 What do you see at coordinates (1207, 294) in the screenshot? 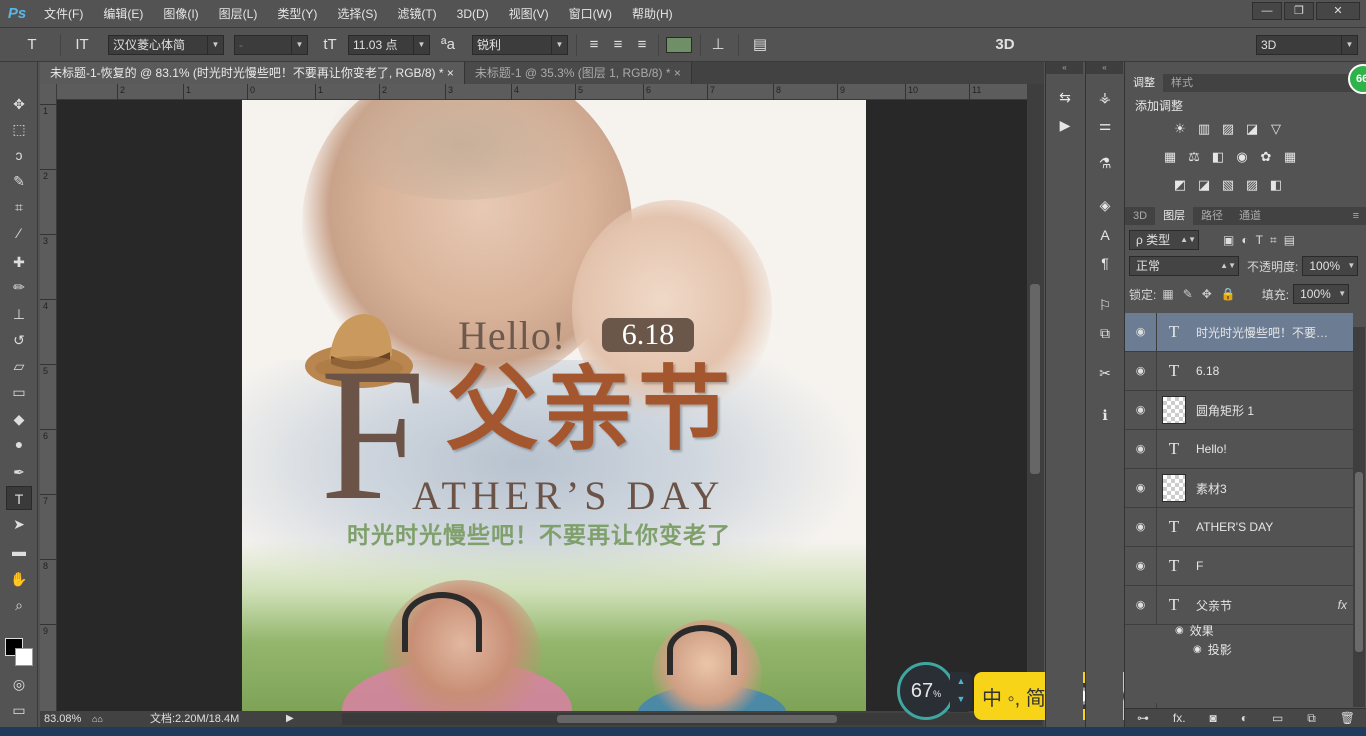
I see `lock-position-icon: ✥` at bounding box center [1207, 294].